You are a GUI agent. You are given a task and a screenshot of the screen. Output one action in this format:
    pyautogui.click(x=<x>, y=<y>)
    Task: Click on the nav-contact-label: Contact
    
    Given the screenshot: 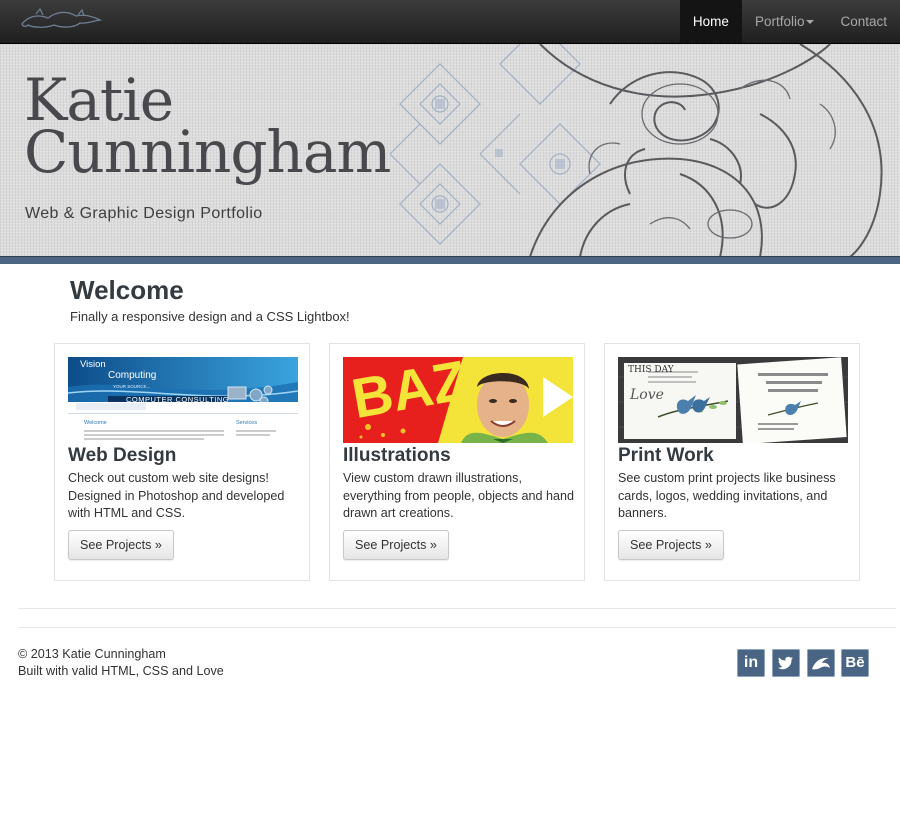 What is the action you would take?
    pyautogui.click(x=863, y=21)
    